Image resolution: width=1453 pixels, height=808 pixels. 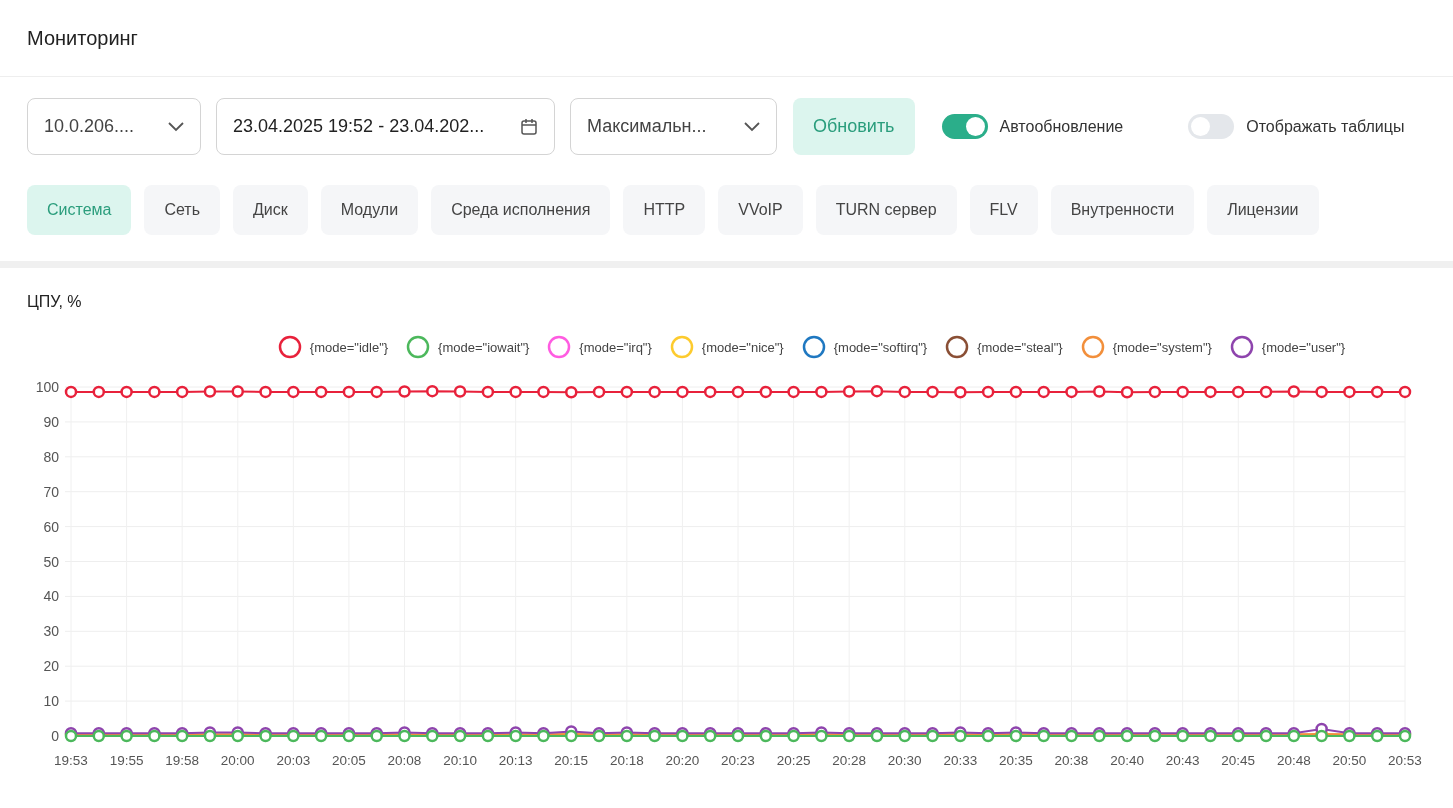 I want to click on x-axis-label: 20:25, so click(x=793, y=760).